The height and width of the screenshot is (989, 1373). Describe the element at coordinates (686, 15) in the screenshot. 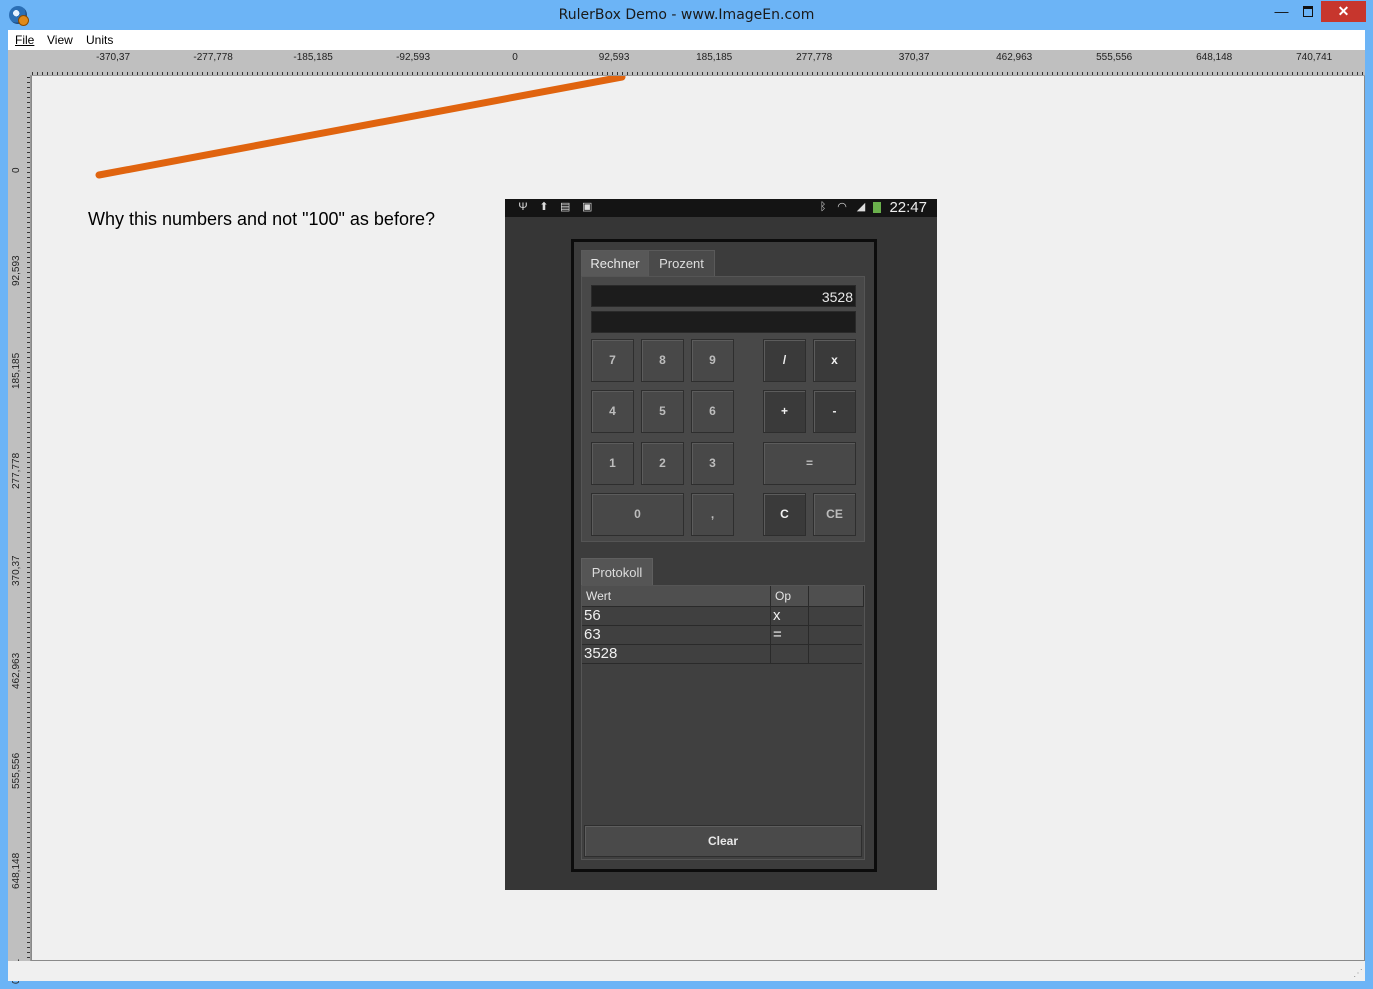

I see `title-bar: RulerBox Demo - www.ImageEn.com — ✕` at that location.